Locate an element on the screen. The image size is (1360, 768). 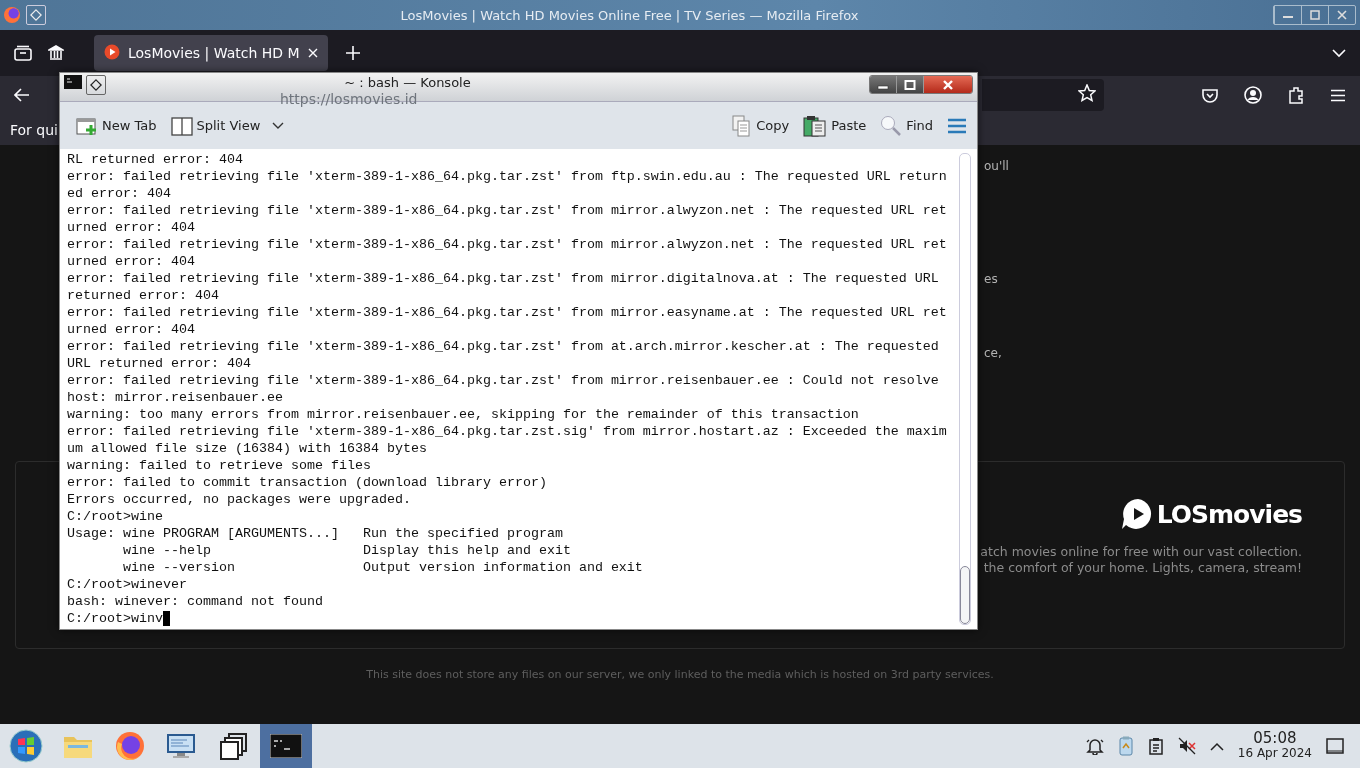
terminal-line: C:/root>wine is located at coordinates (115, 516).